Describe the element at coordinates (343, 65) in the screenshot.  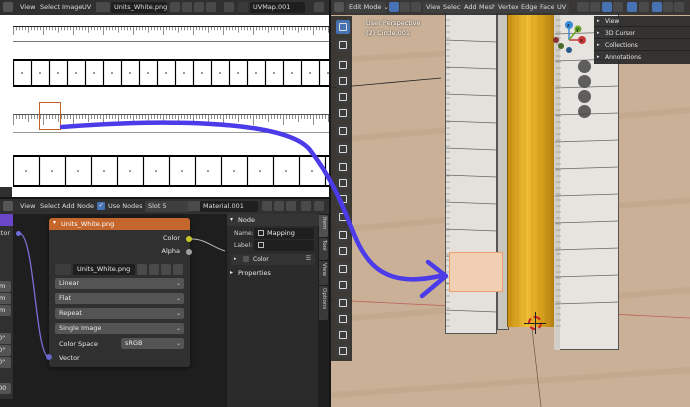
I see `move-tool-icon` at that location.